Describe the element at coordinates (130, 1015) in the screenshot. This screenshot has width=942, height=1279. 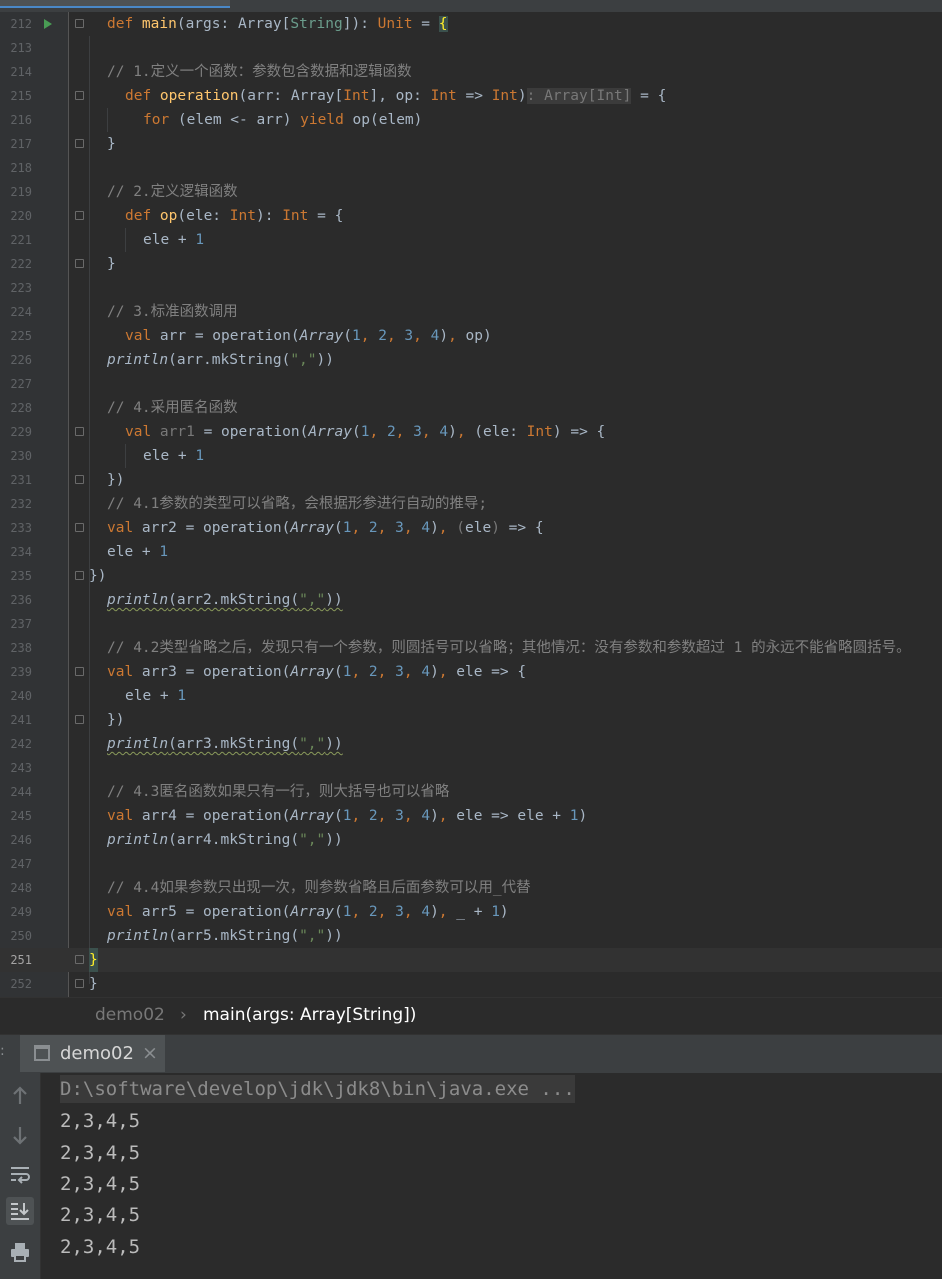
I see `breadcrumb-object: demo02` at that location.